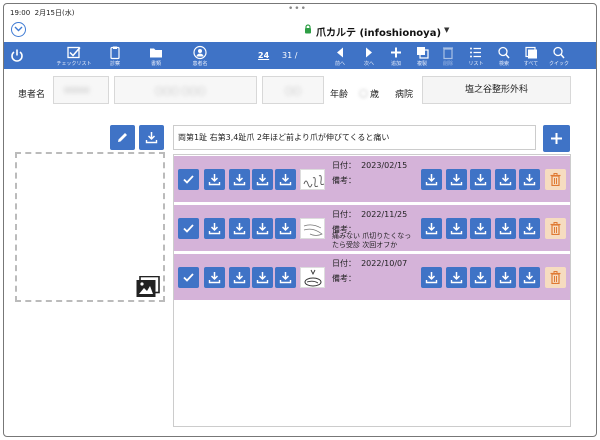  Describe the element at coordinates (148, 287) in the screenshot. I see `gallery-icon` at that location.